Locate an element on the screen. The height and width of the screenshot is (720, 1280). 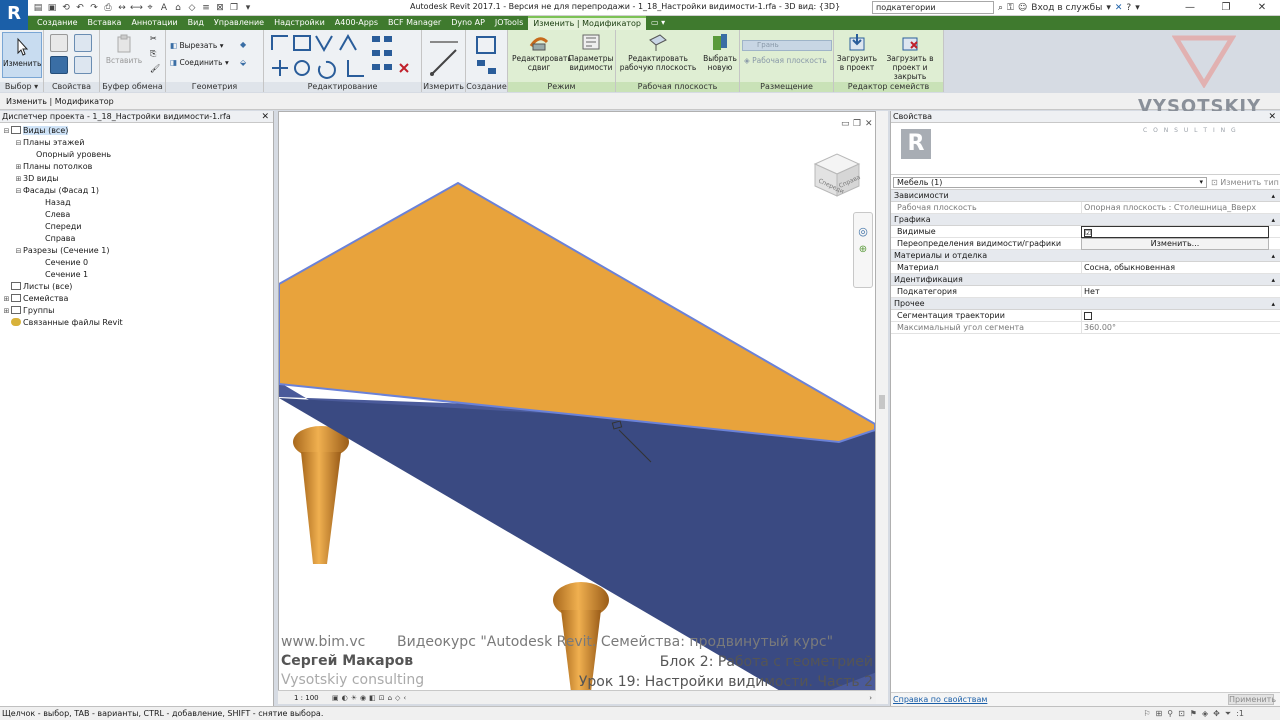
face-placement-option: Грань is located at coordinates (787, 45).